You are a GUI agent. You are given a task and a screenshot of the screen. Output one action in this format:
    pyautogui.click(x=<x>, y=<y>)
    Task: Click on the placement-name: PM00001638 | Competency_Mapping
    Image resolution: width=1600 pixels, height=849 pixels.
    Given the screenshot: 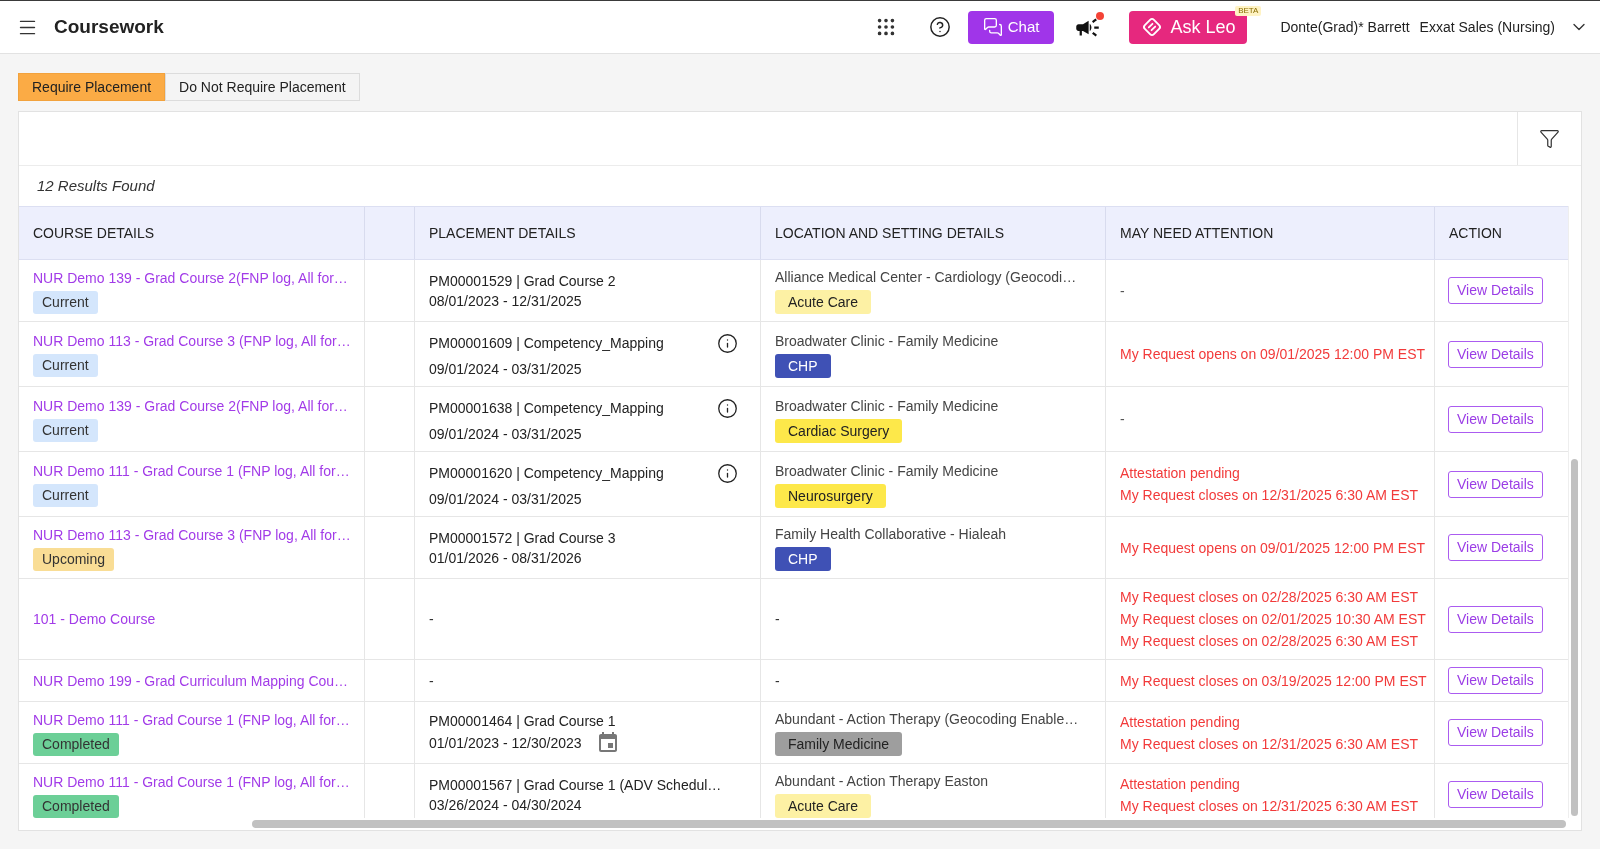 What is the action you would take?
    pyautogui.click(x=546, y=408)
    